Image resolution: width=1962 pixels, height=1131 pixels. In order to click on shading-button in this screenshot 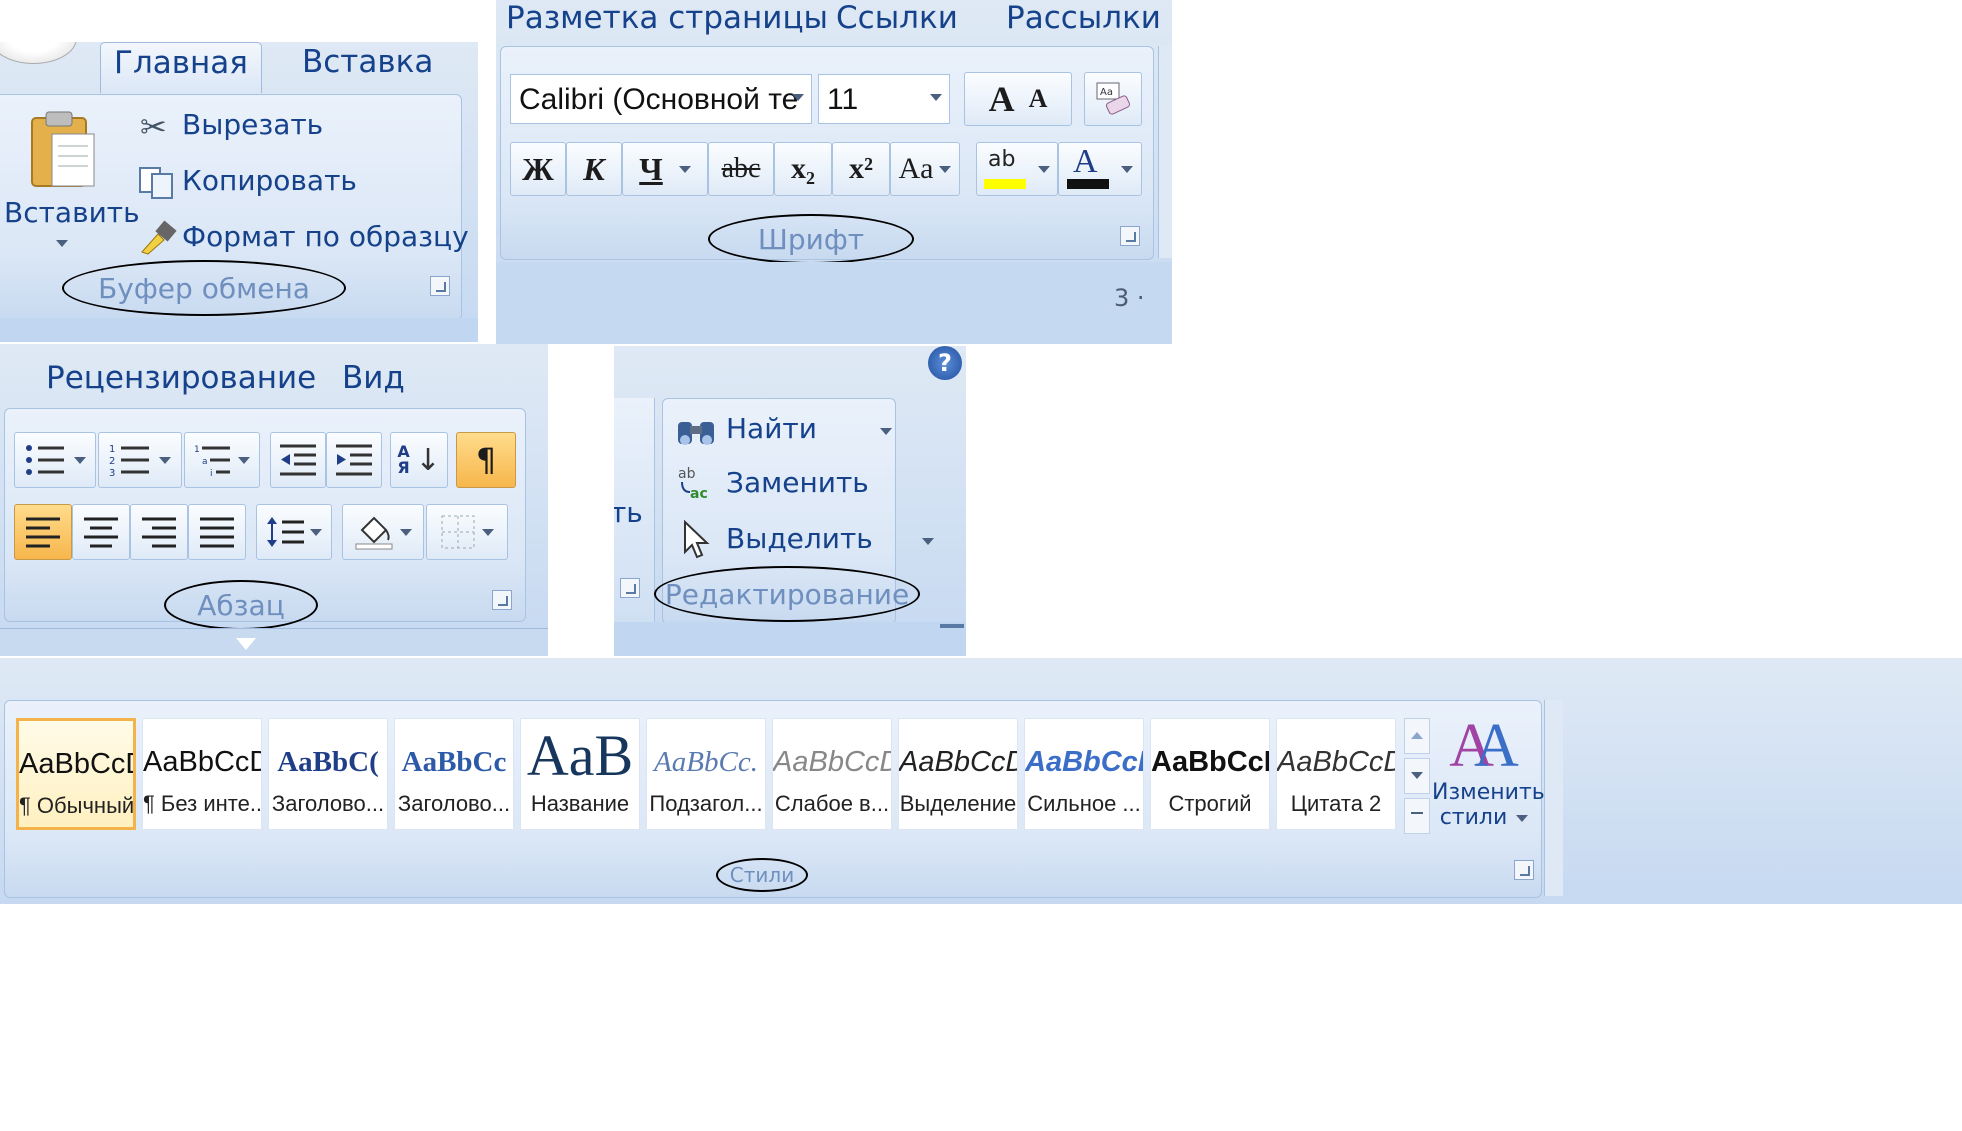, I will do `click(383, 532)`.